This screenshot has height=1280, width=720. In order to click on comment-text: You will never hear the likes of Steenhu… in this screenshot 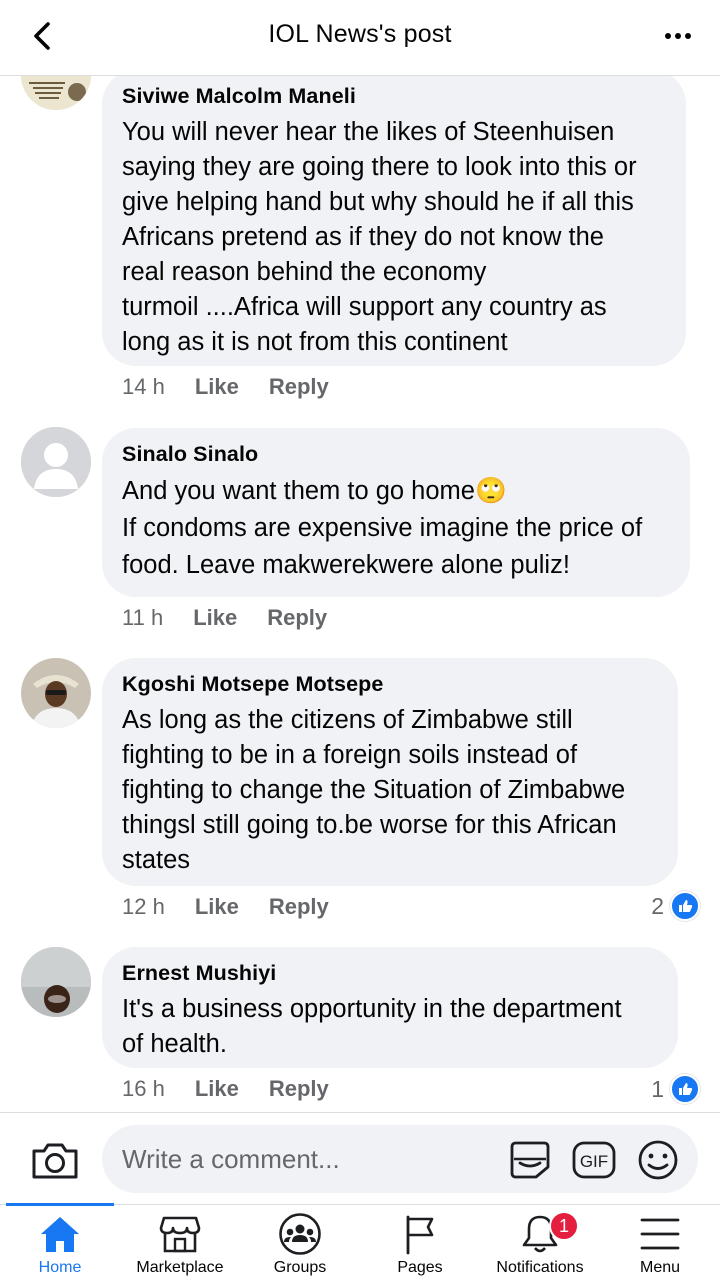, I will do `click(379, 237)`.